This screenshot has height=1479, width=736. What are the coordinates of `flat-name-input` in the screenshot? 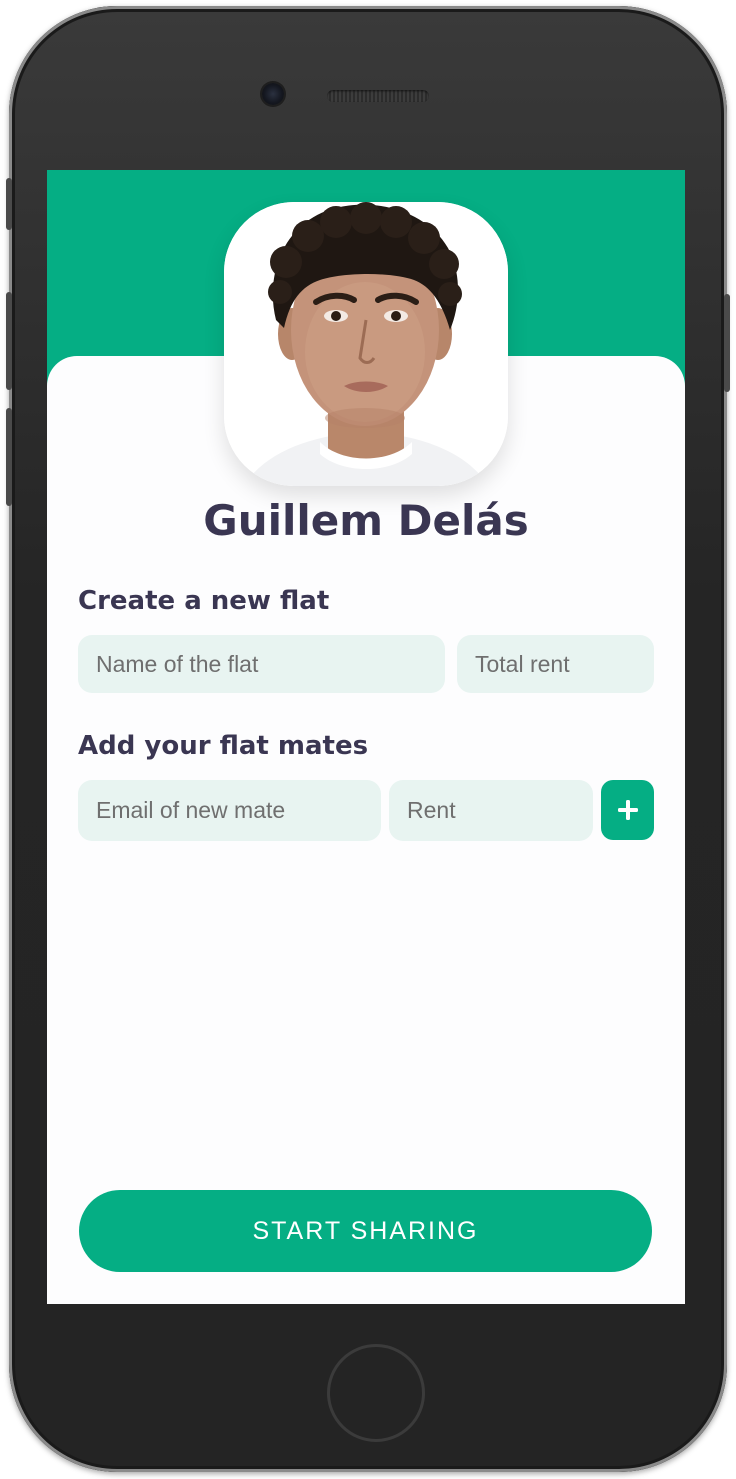 It's located at (261, 664).